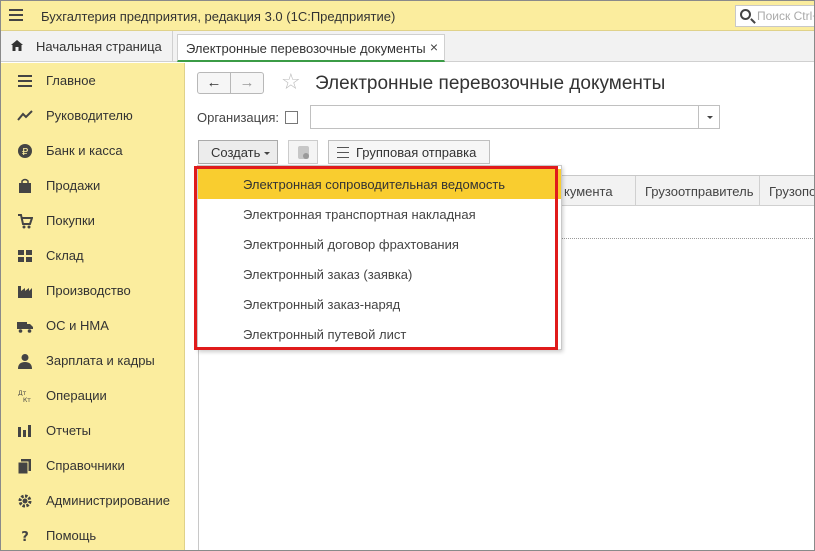  Describe the element at coordinates (84, 150) in the screenshot. I see `sidebar-item-label: Банк и касса` at that location.